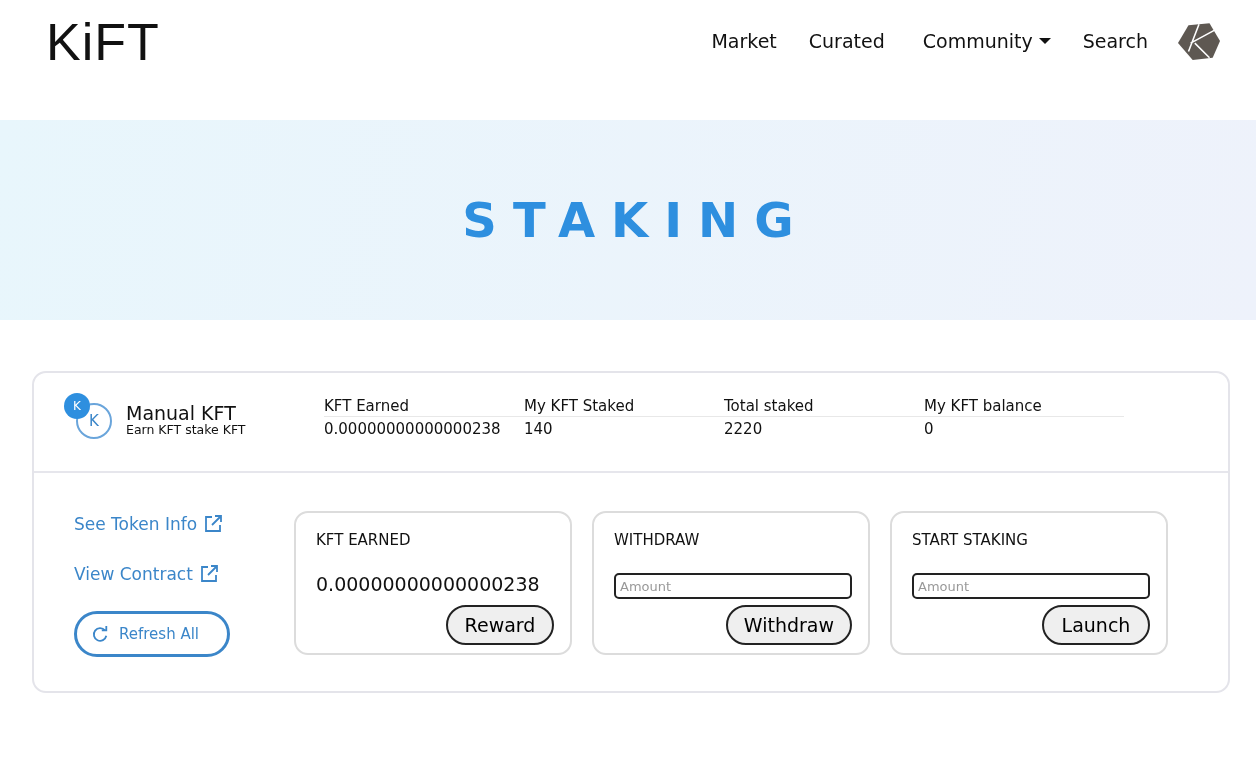  What do you see at coordinates (624, 407) in the screenshot?
I see `stat-label: My KFT Staked` at bounding box center [624, 407].